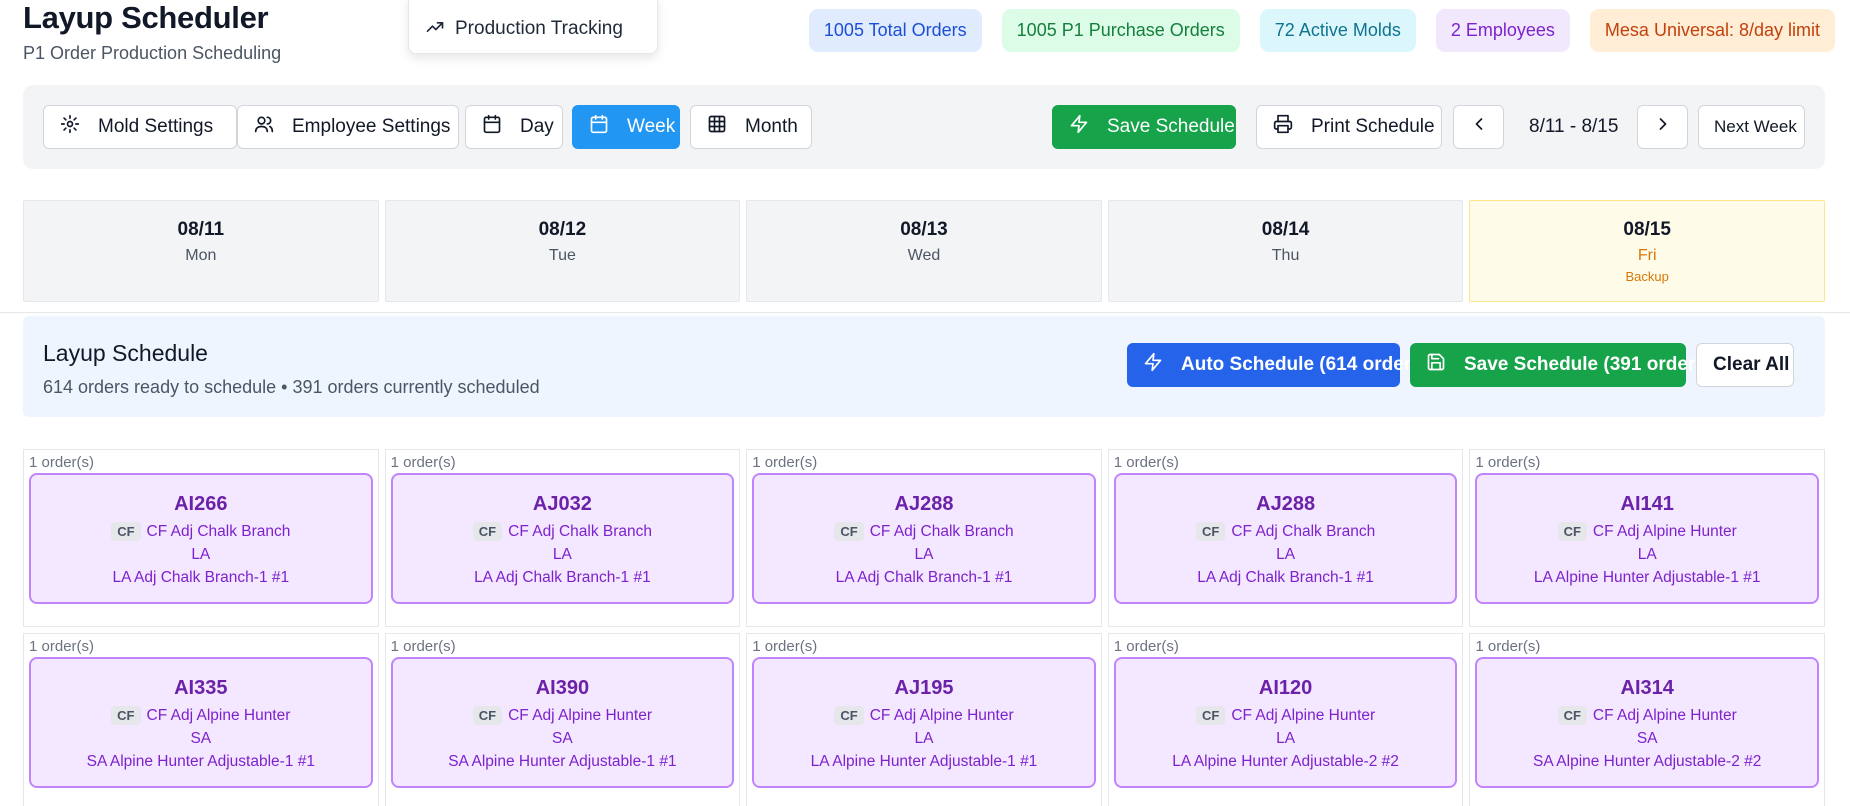 The image size is (1850, 806). Describe the element at coordinates (539, 29) in the screenshot. I see `menu-item-production-tracking: Production Tracking` at that location.